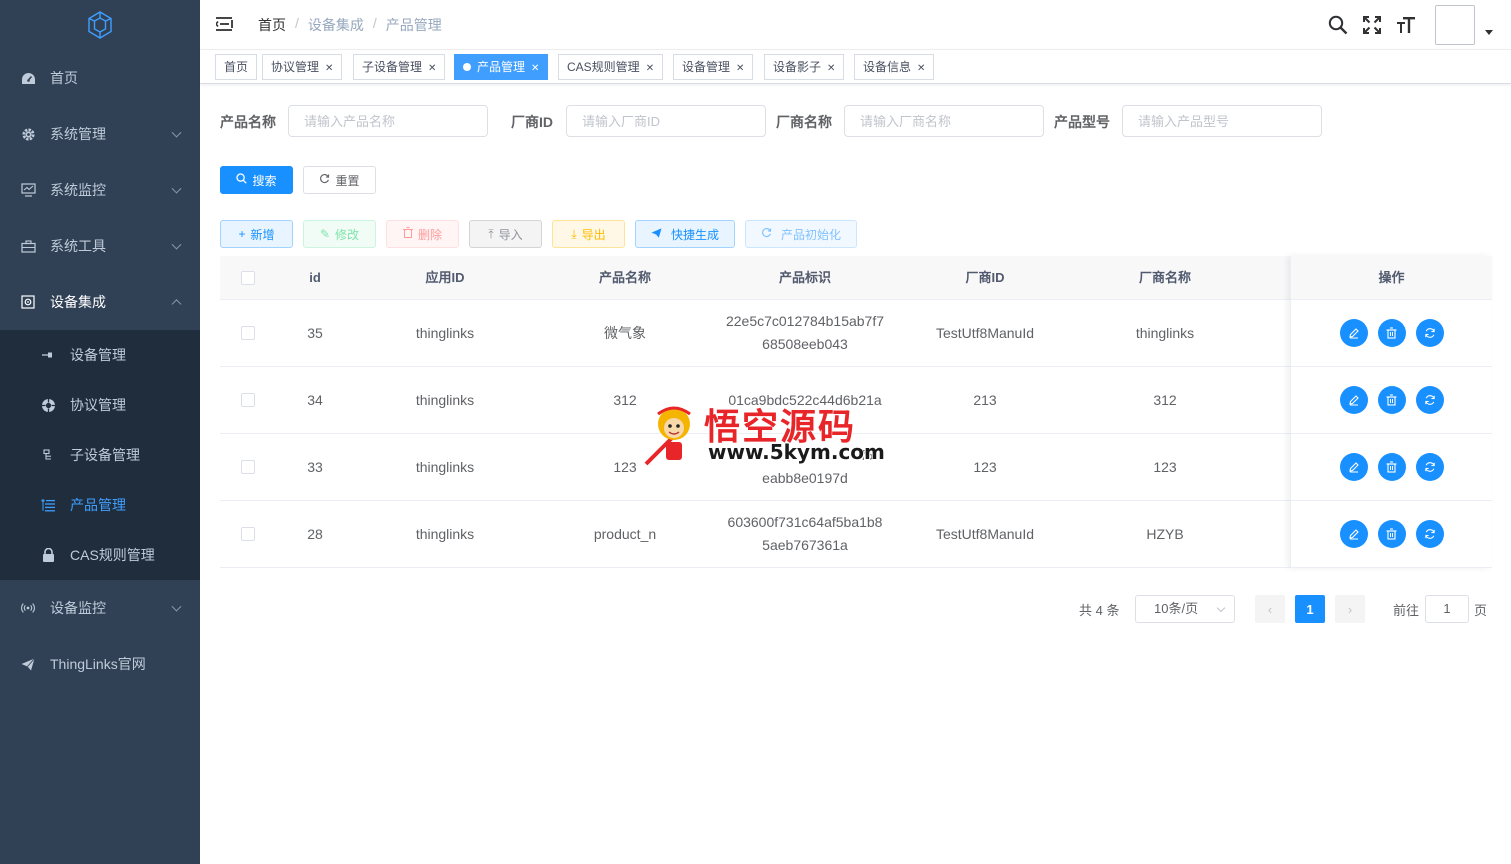 This screenshot has width=1511, height=864. Describe the element at coordinates (1372, 25) in the screenshot. I see `fullscreen-icon` at that location.